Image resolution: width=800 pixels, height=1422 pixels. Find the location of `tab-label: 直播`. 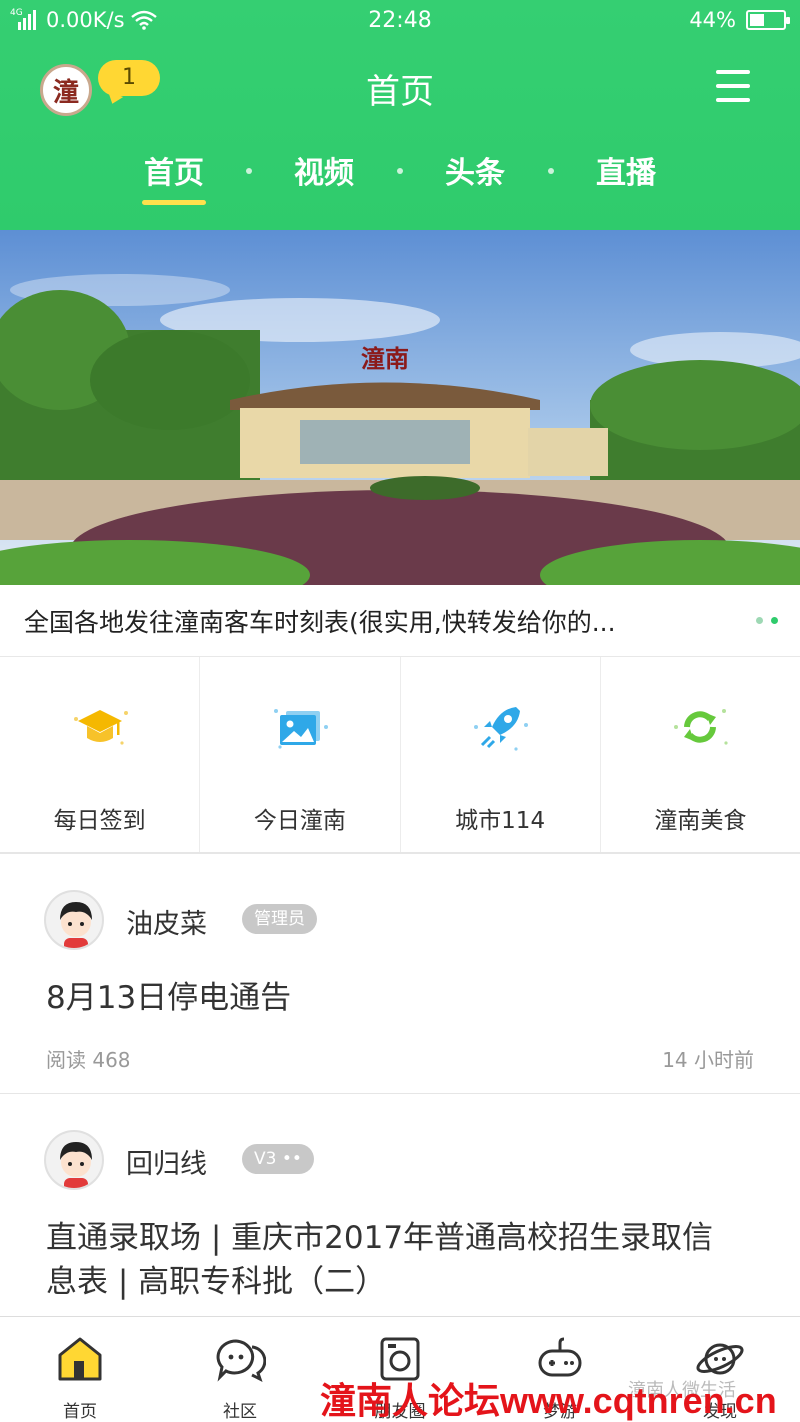

tab-label: 直播 is located at coordinates (626, 173).